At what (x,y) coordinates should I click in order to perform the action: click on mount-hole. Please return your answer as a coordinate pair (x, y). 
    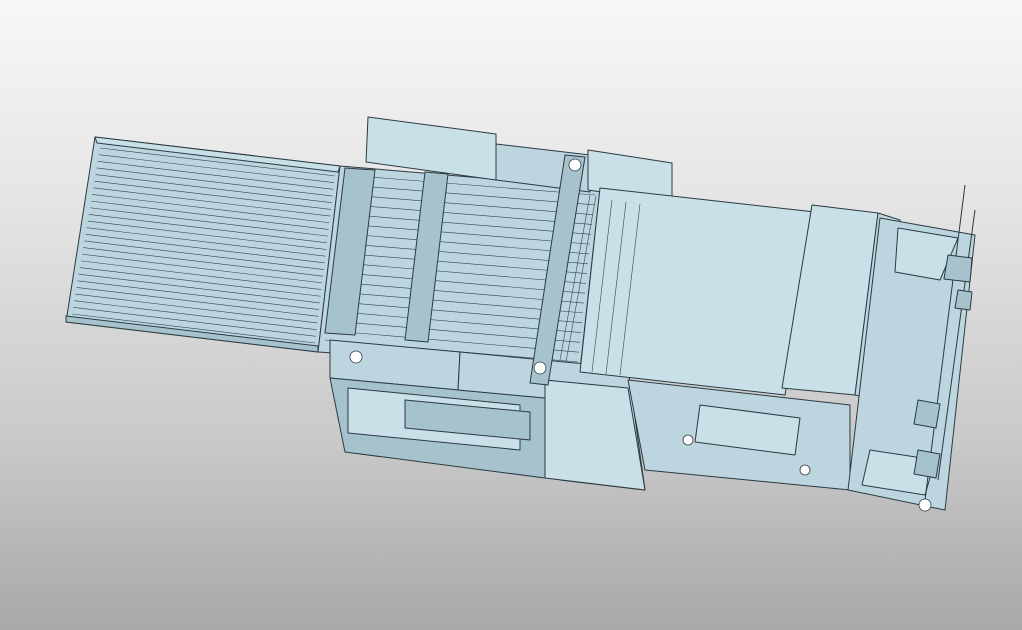
    Looking at the image, I should click on (356, 357).